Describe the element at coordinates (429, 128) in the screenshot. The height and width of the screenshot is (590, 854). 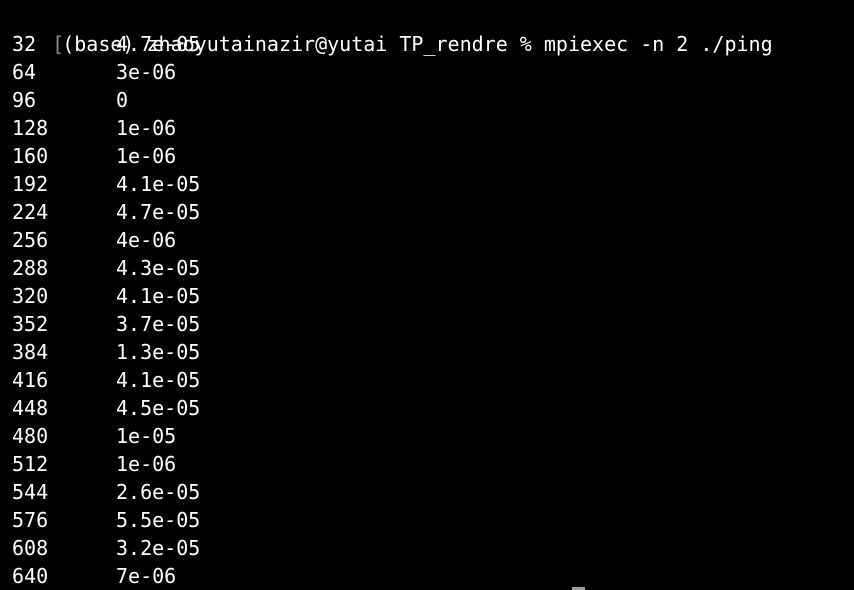
I see `output-row: 128 1e-06` at that location.